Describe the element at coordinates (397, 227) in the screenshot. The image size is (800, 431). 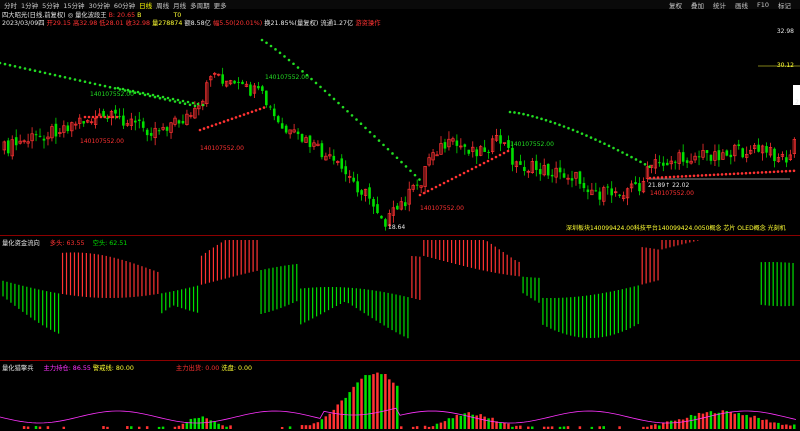
I see `low-price-mark: 18.64` at that location.